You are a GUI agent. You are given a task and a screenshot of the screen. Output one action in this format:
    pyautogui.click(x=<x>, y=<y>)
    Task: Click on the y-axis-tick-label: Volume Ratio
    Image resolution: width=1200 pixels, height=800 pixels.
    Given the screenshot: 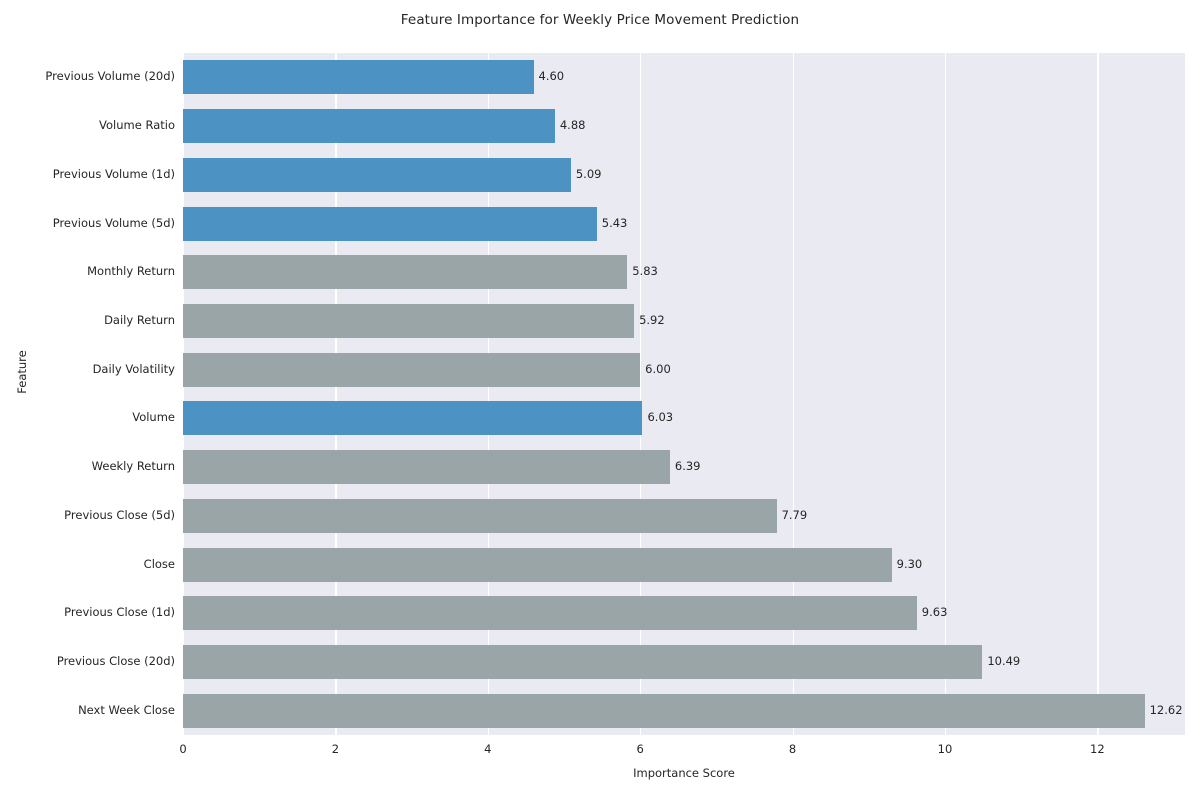 What is the action you would take?
    pyautogui.click(x=137, y=125)
    